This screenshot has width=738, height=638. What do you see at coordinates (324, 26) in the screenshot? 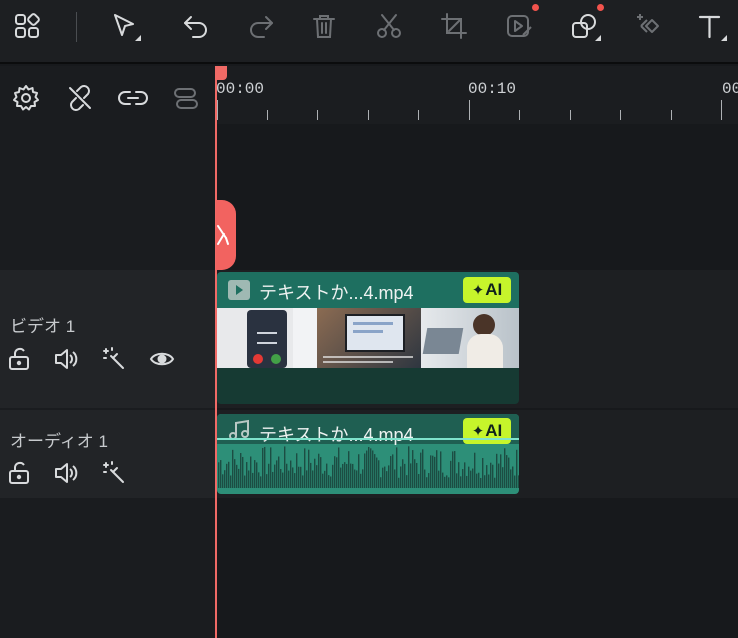
I see `delete-button` at bounding box center [324, 26].